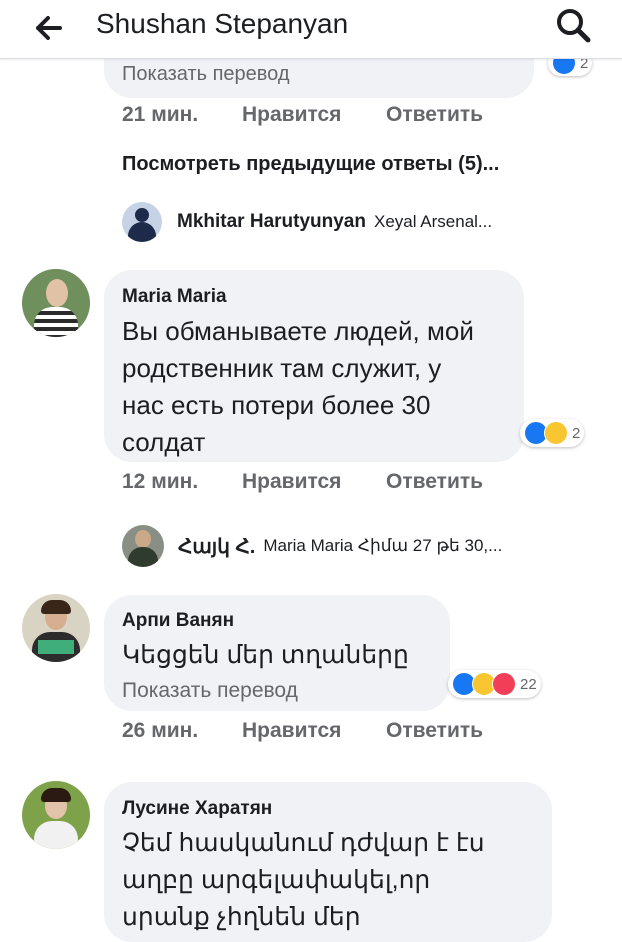 Image resolution: width=622 pixels, height=942 pixels. What do you see at coordinates (178, 621) in the screenshot?
I see `comment-author: Арпи Ванян` at bounding box center [178, 621].